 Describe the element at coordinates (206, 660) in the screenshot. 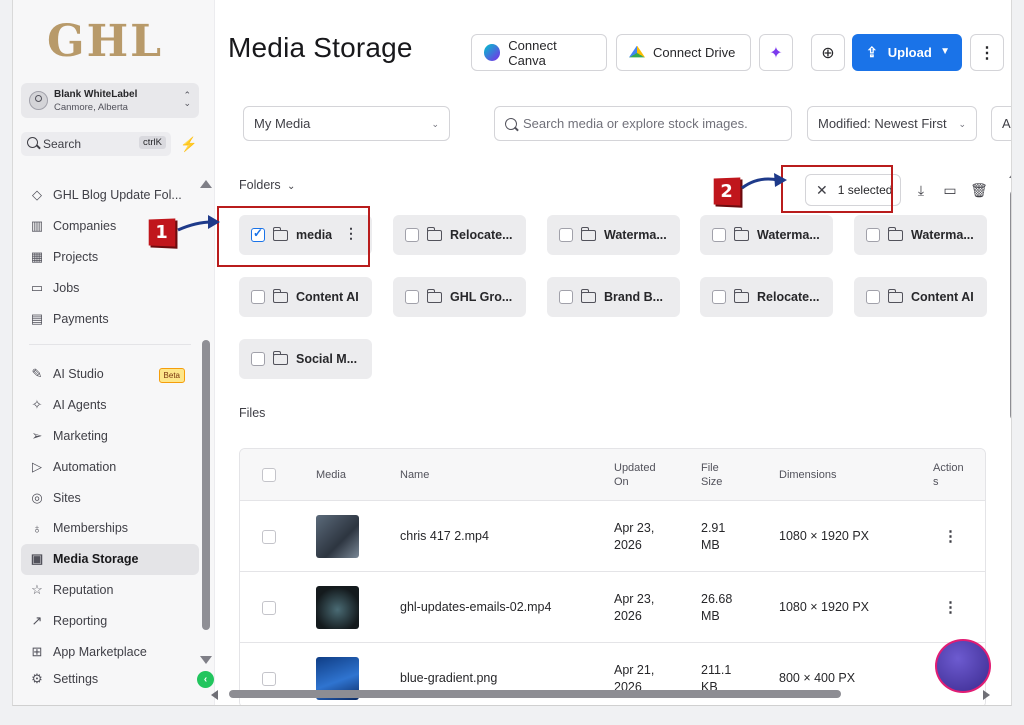

I see `scroll-down-arrow-icon` at that location.